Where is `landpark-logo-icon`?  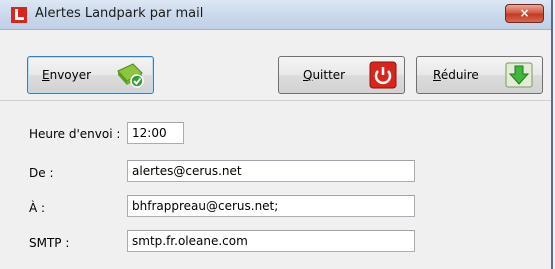 landpark-logo-icon is located at coordinates (19, 15).